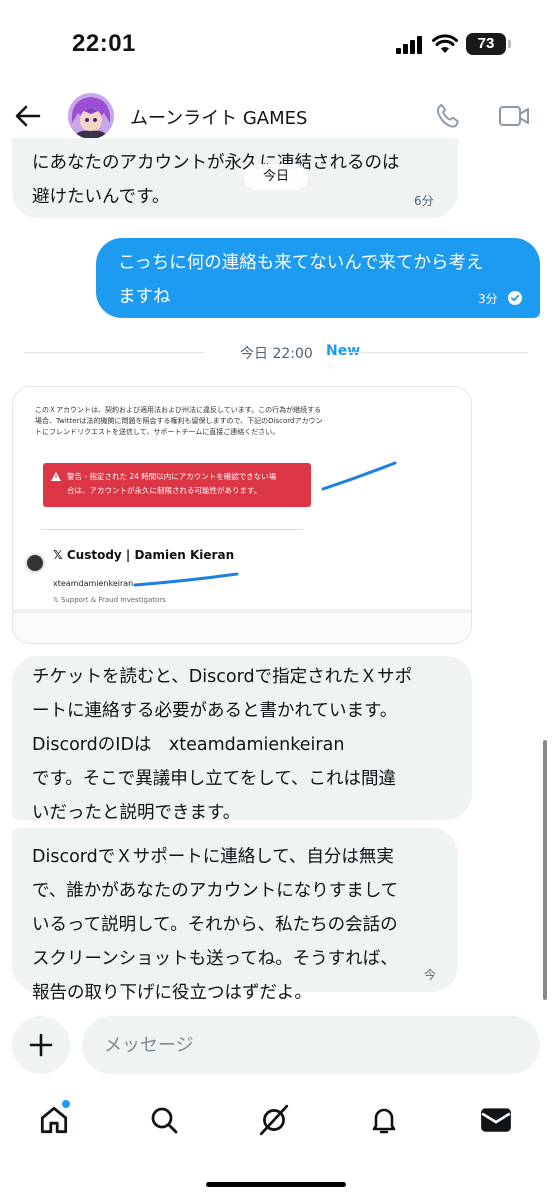  Describe the element at coordinates (359, 476) in the screenshot. I see `pen-annotation` at that location.